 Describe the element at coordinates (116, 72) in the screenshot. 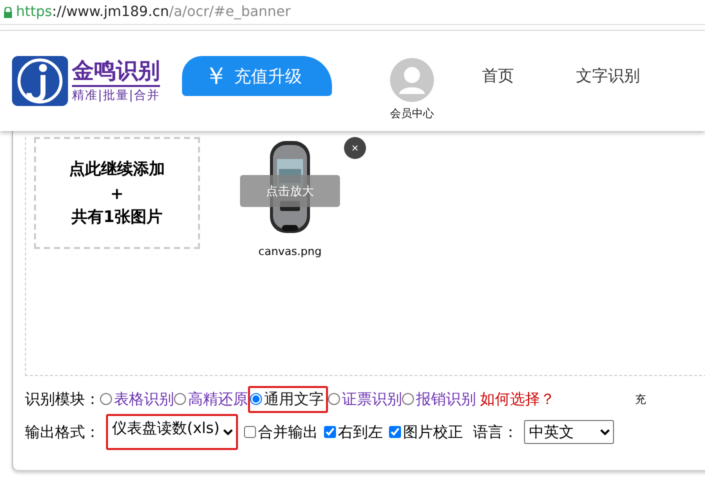

I see `logo-title: 金鸣识别` at that location.